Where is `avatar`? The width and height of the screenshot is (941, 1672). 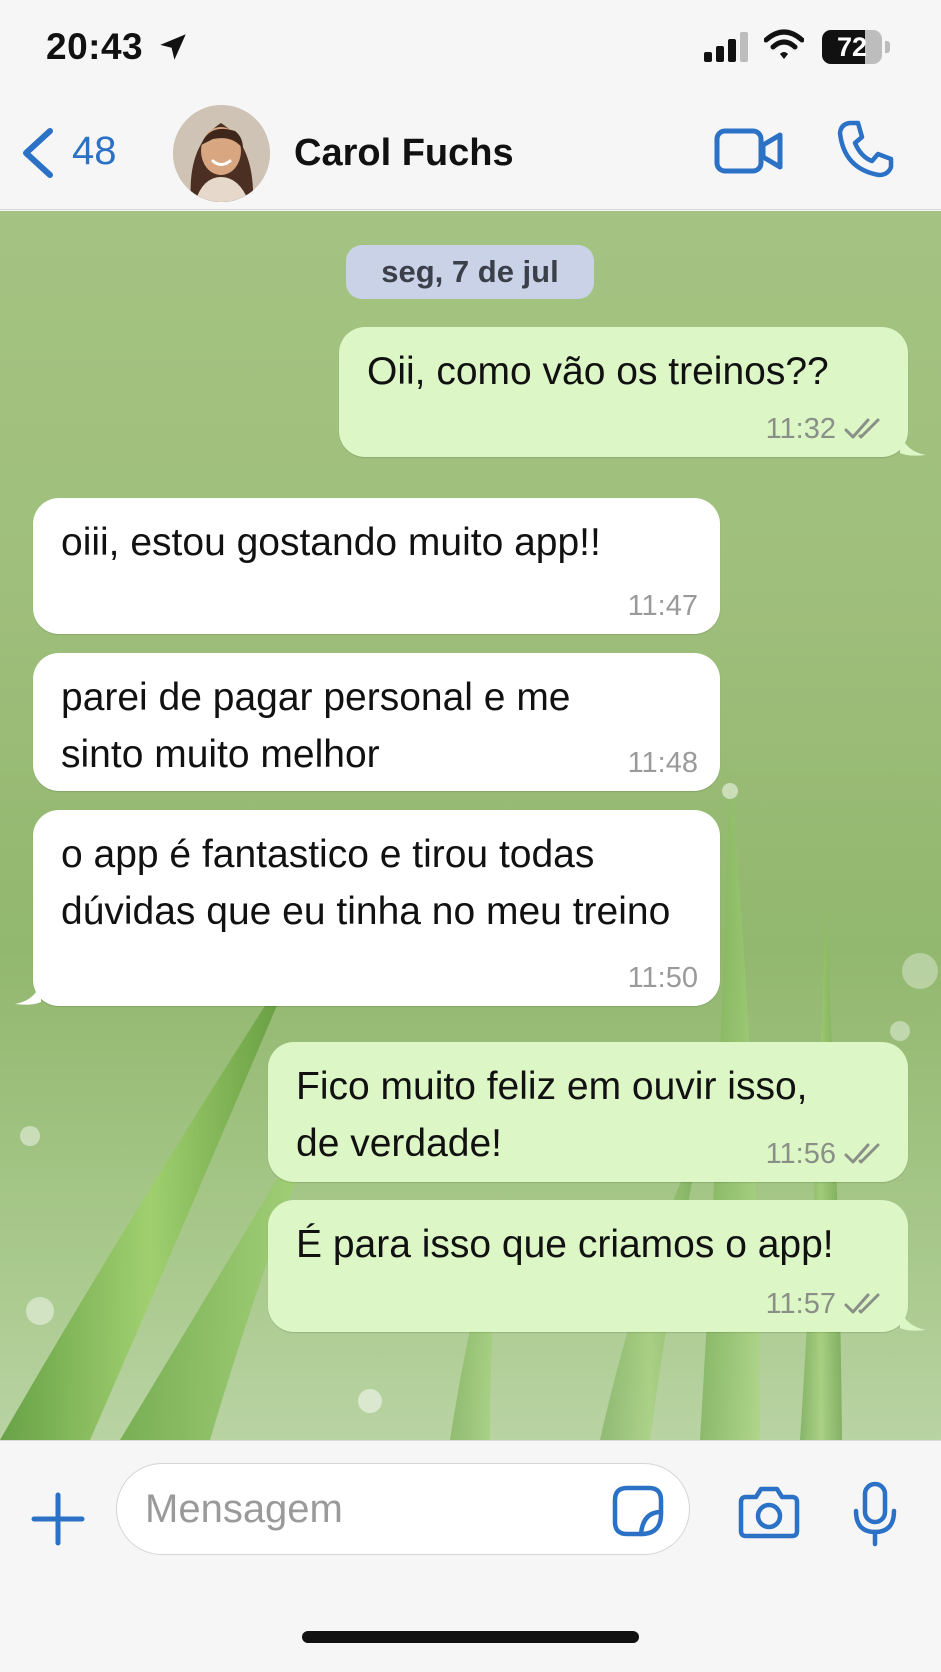
avatar is located at coordinates (221, 153).